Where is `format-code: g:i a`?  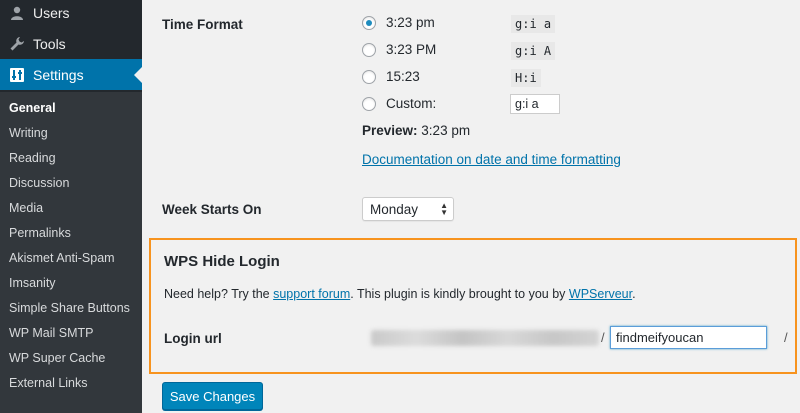
format-code: g:i a is located at coordinates (533, 24).